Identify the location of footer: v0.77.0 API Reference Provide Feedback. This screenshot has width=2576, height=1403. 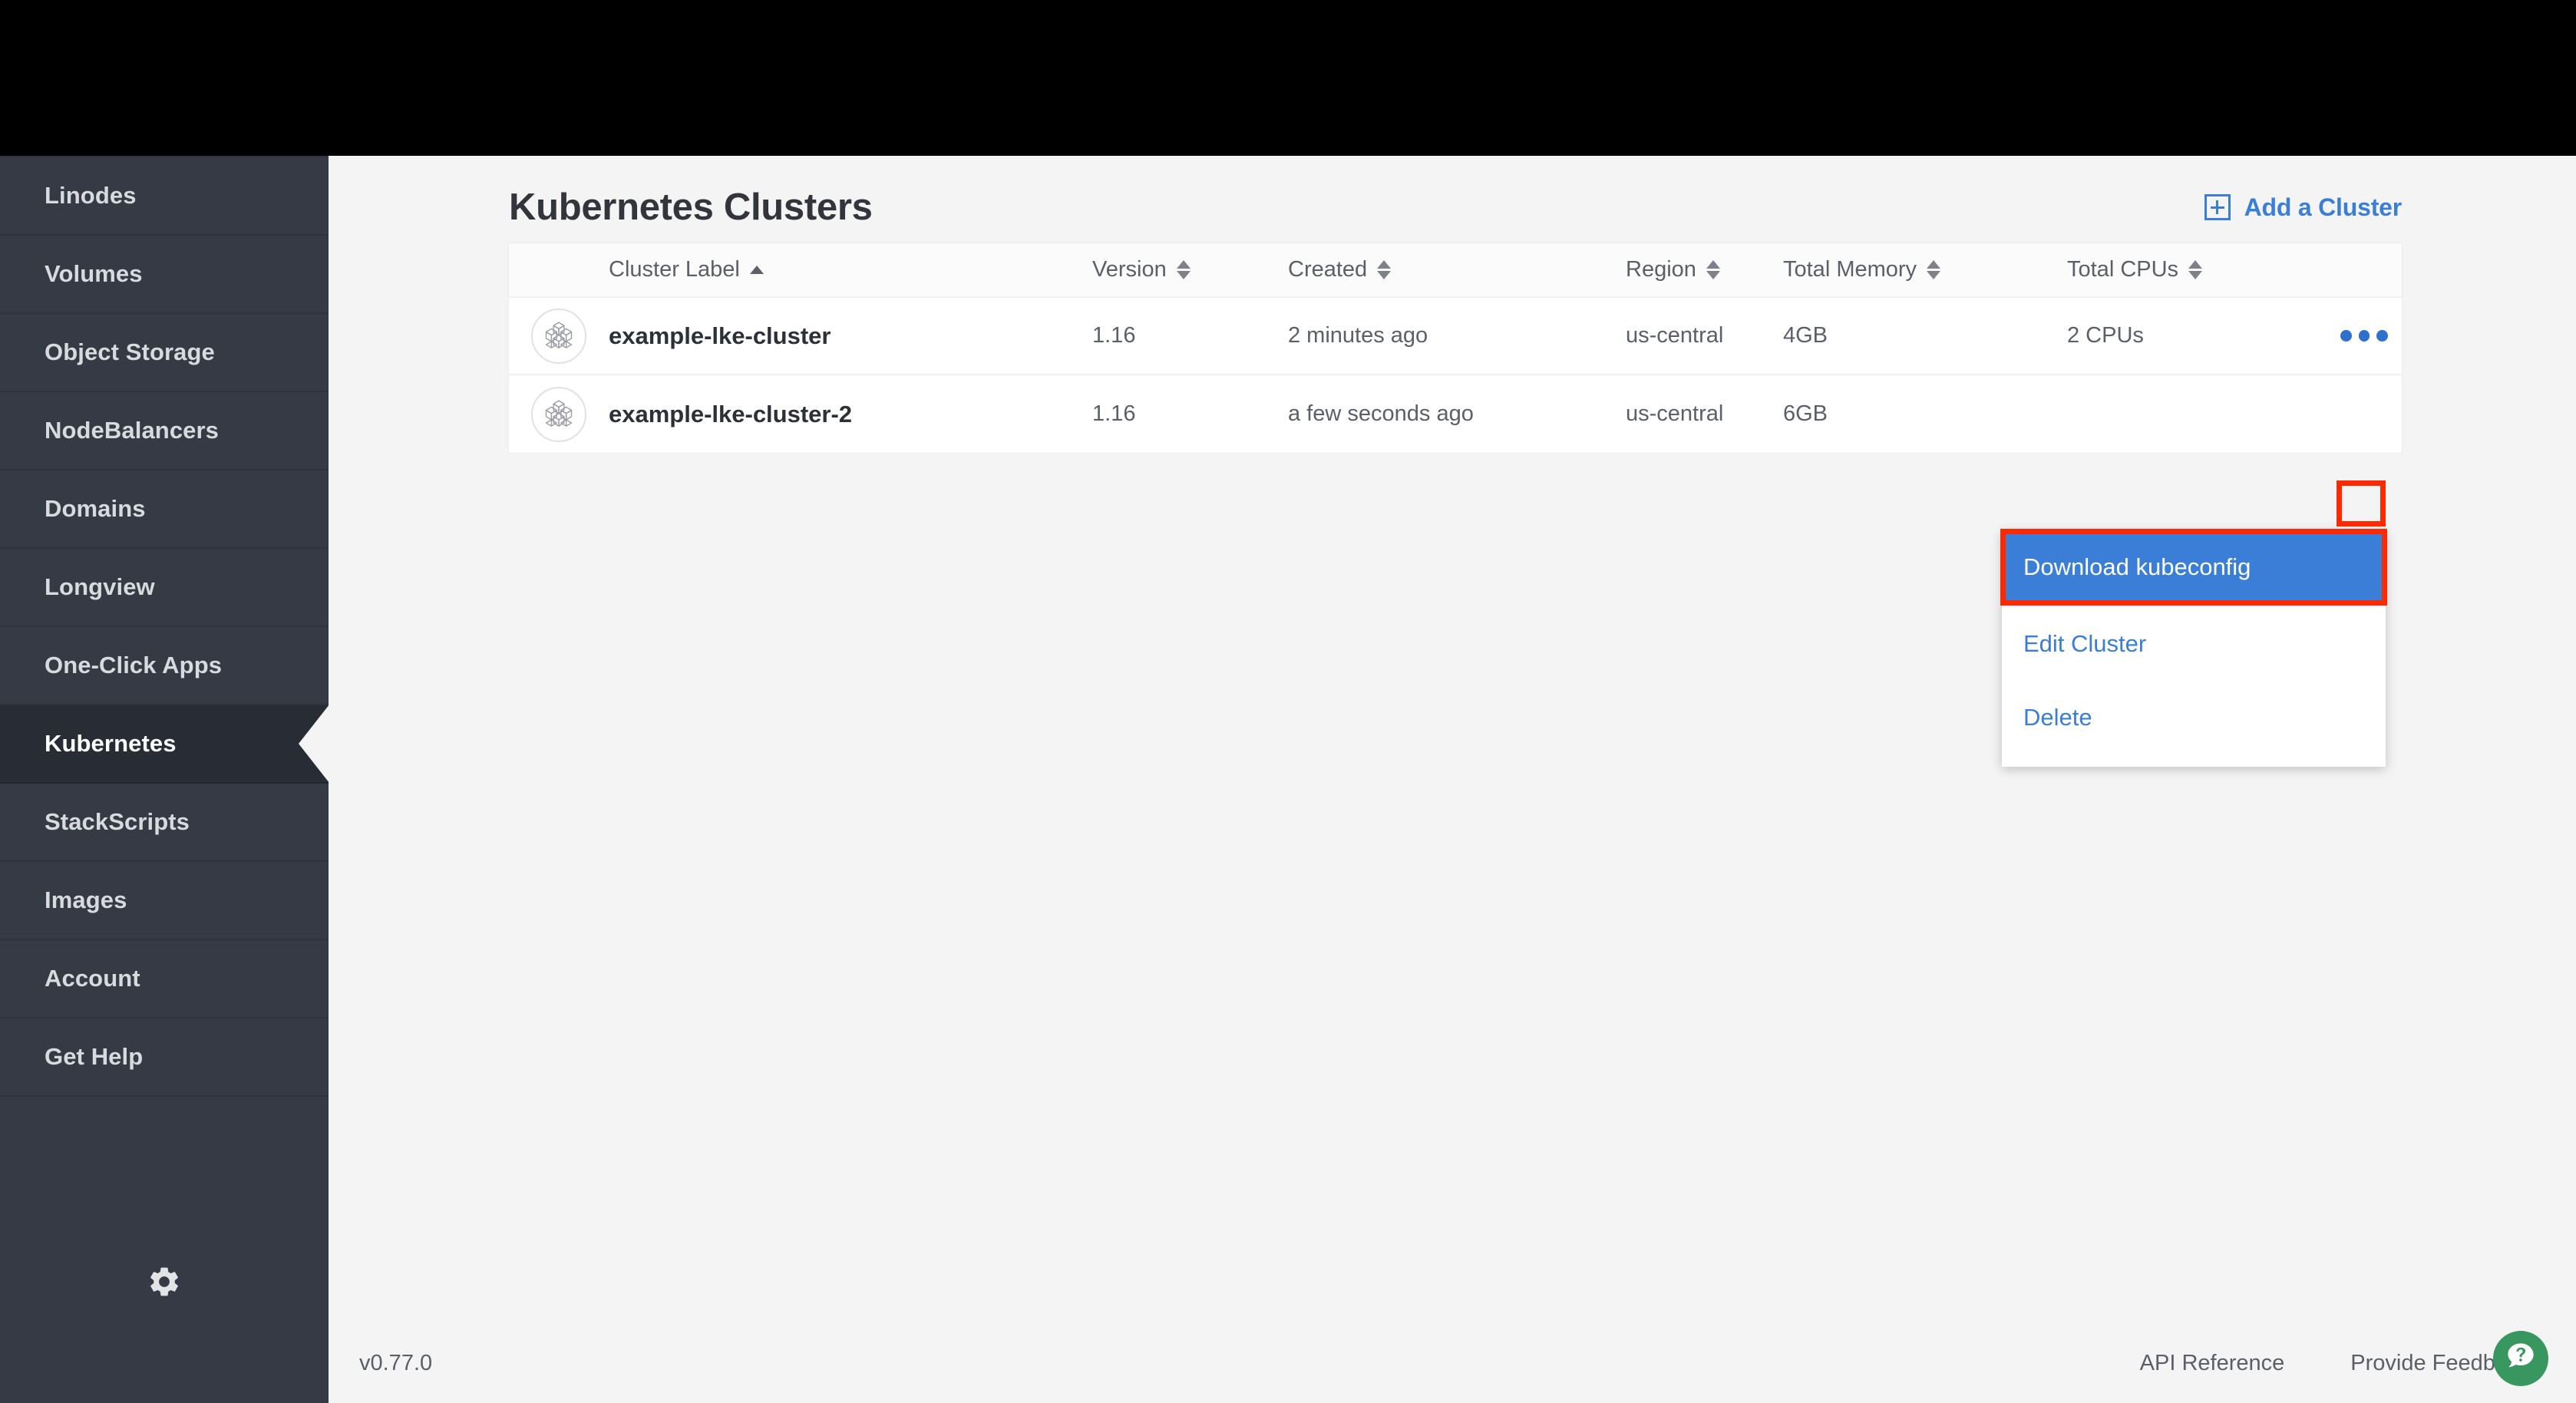
(1452, 1363).